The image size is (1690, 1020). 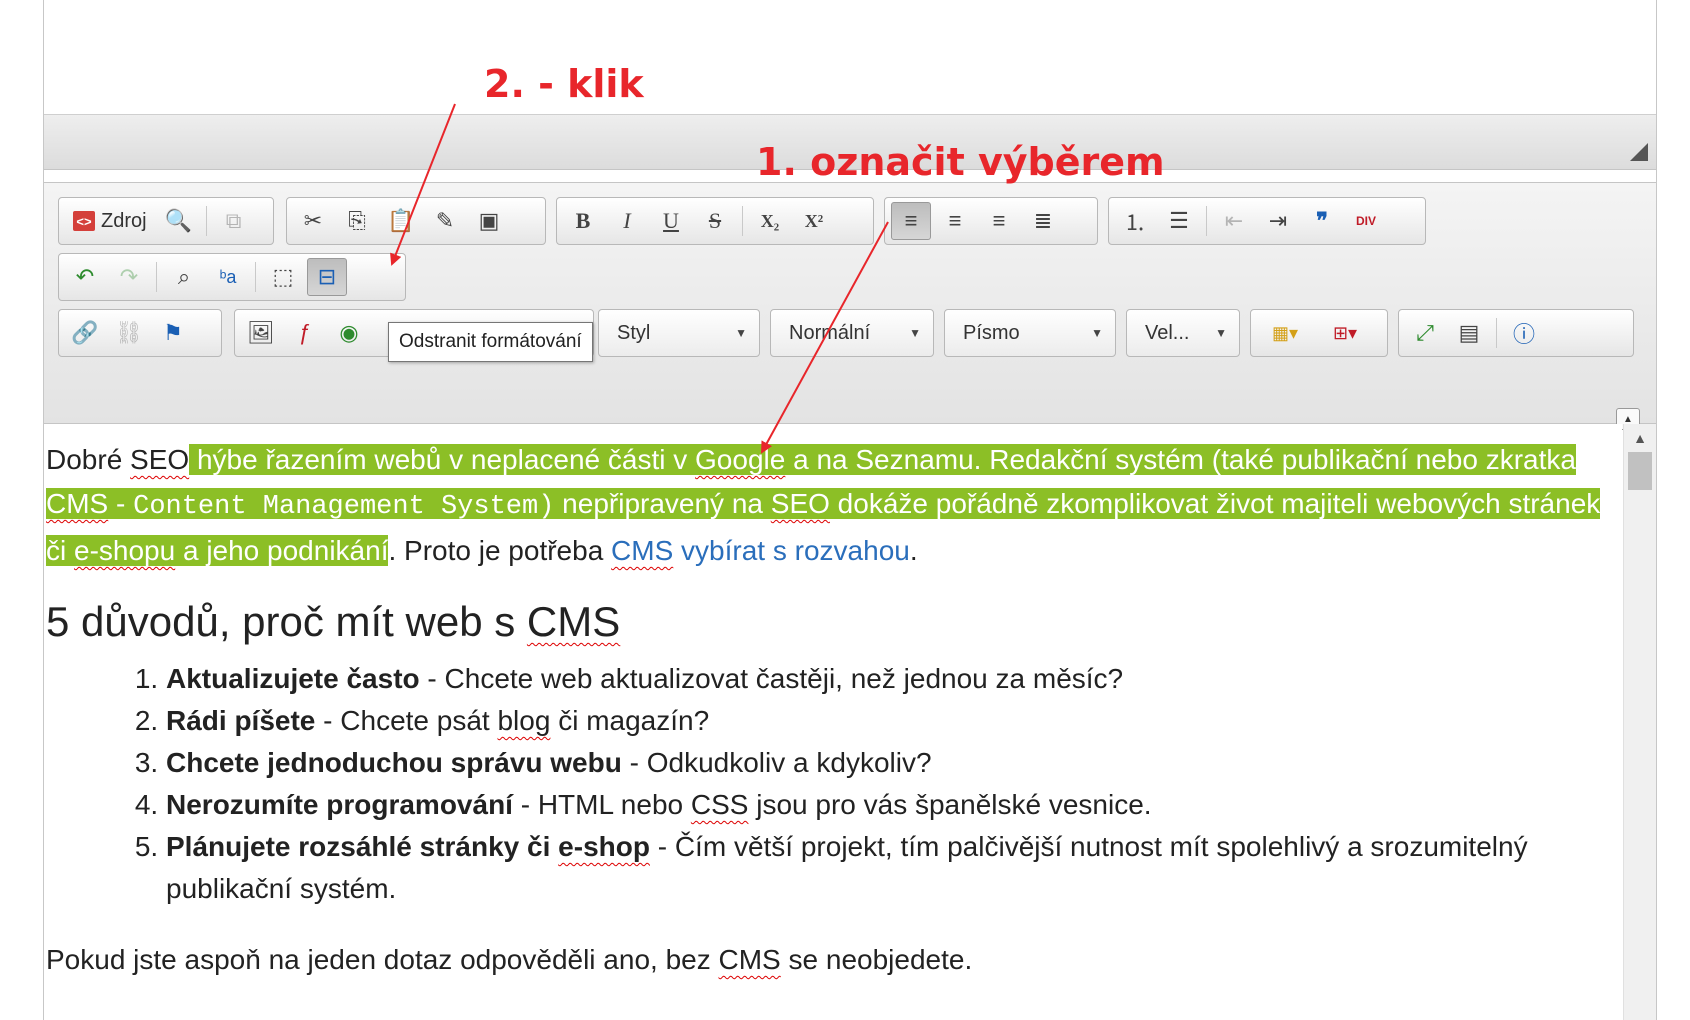 I want to click on arrow-to-remove-format, so click(x=423, y=184).